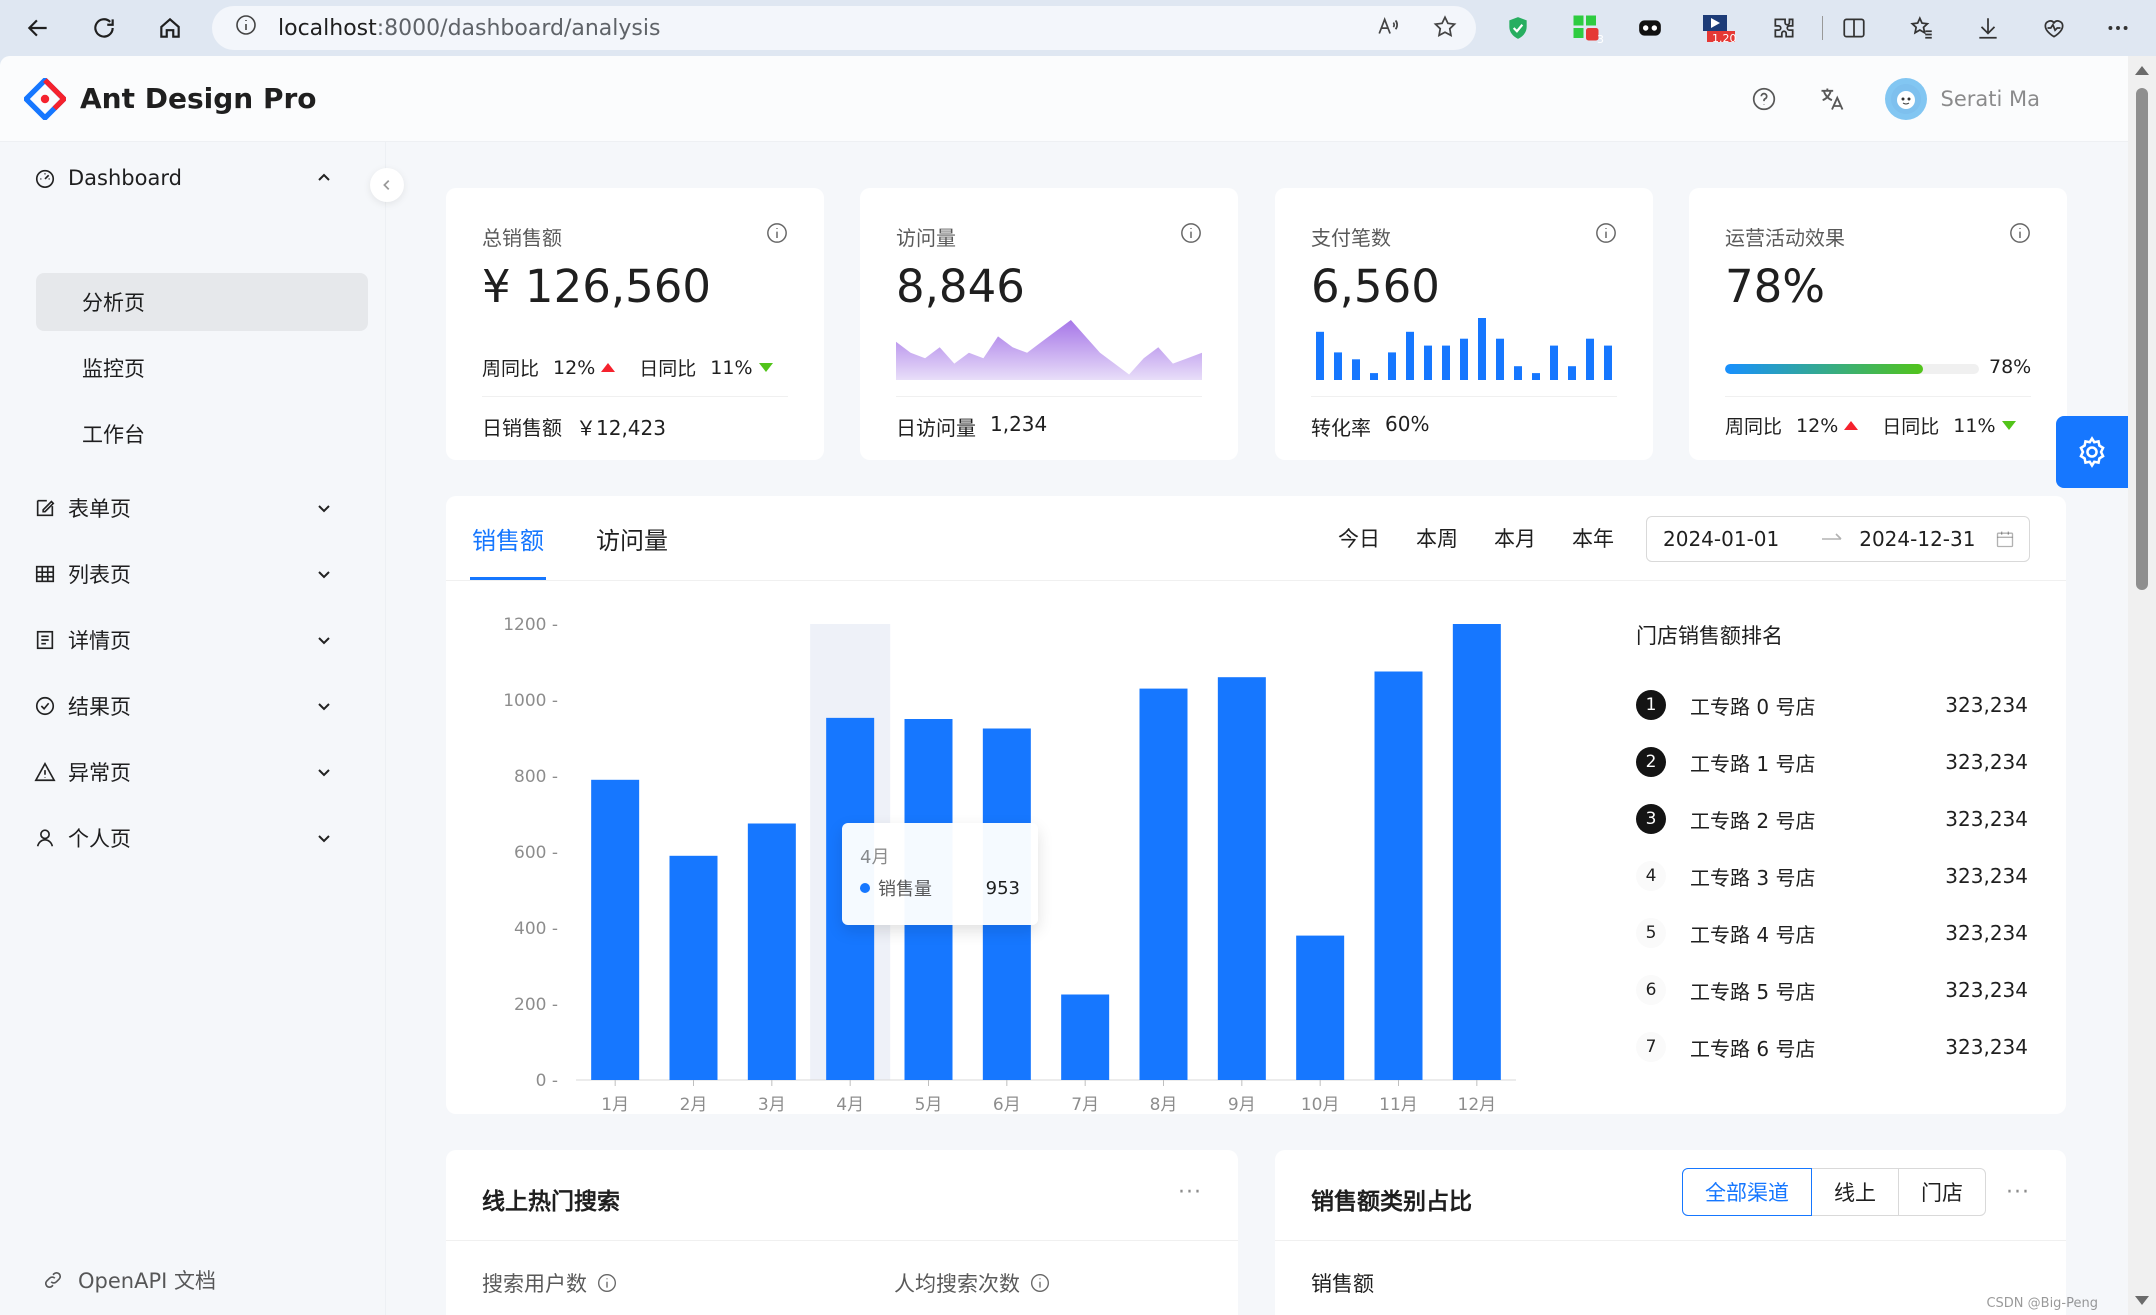 This screenshot has height=1315, width=2156. What do you see at coordinates (1593, 538) in the screenshot?
I see `range-year: 本年` at bounding box center [1593, 538].